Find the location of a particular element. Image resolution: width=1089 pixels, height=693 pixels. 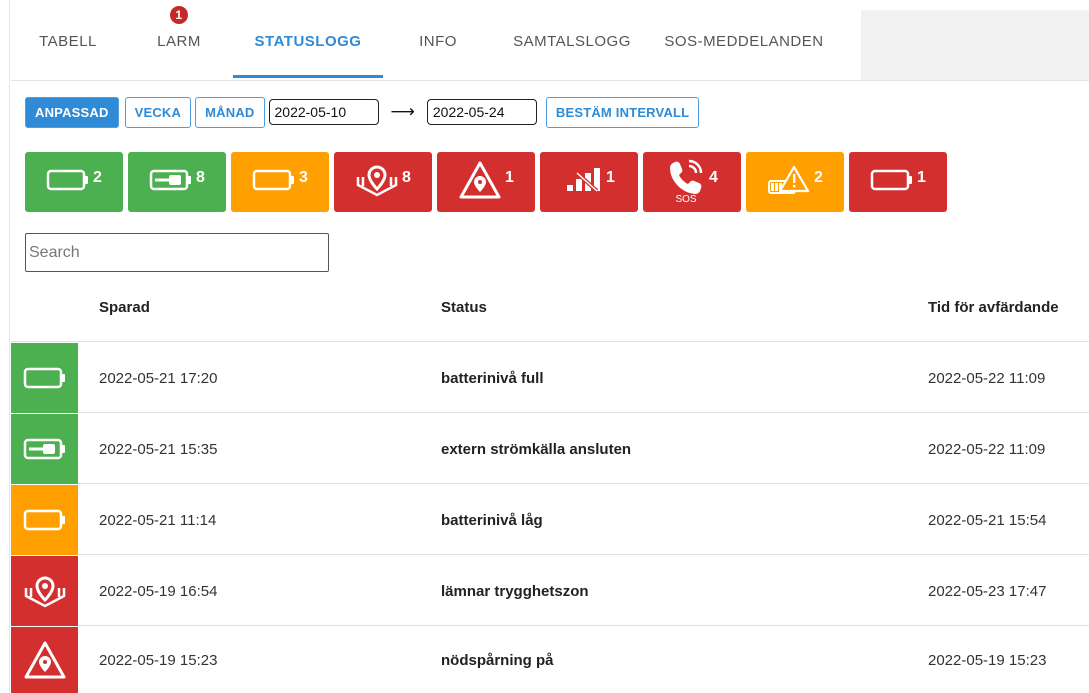

tab-label: TABELL is located at coordinates (68, 41).